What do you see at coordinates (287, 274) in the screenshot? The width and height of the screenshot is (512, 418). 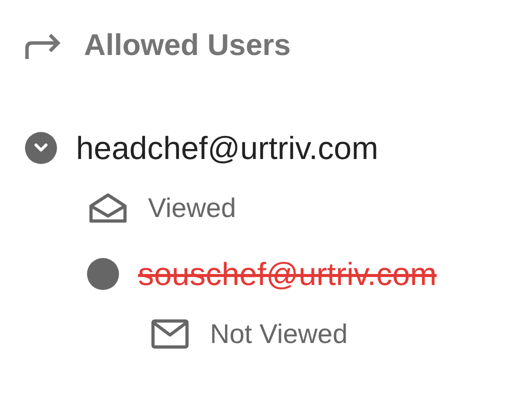 I see `user-email: souschef@urtriv.com` at bounding box center [287, 274].